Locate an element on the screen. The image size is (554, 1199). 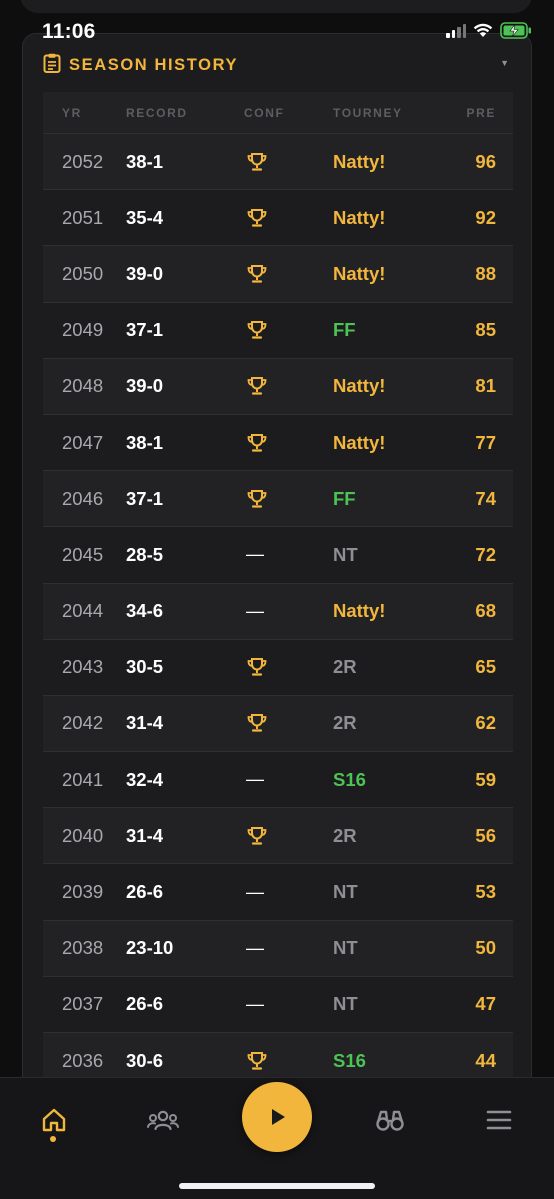
menu-icon is located at coordinates (499, 1120).